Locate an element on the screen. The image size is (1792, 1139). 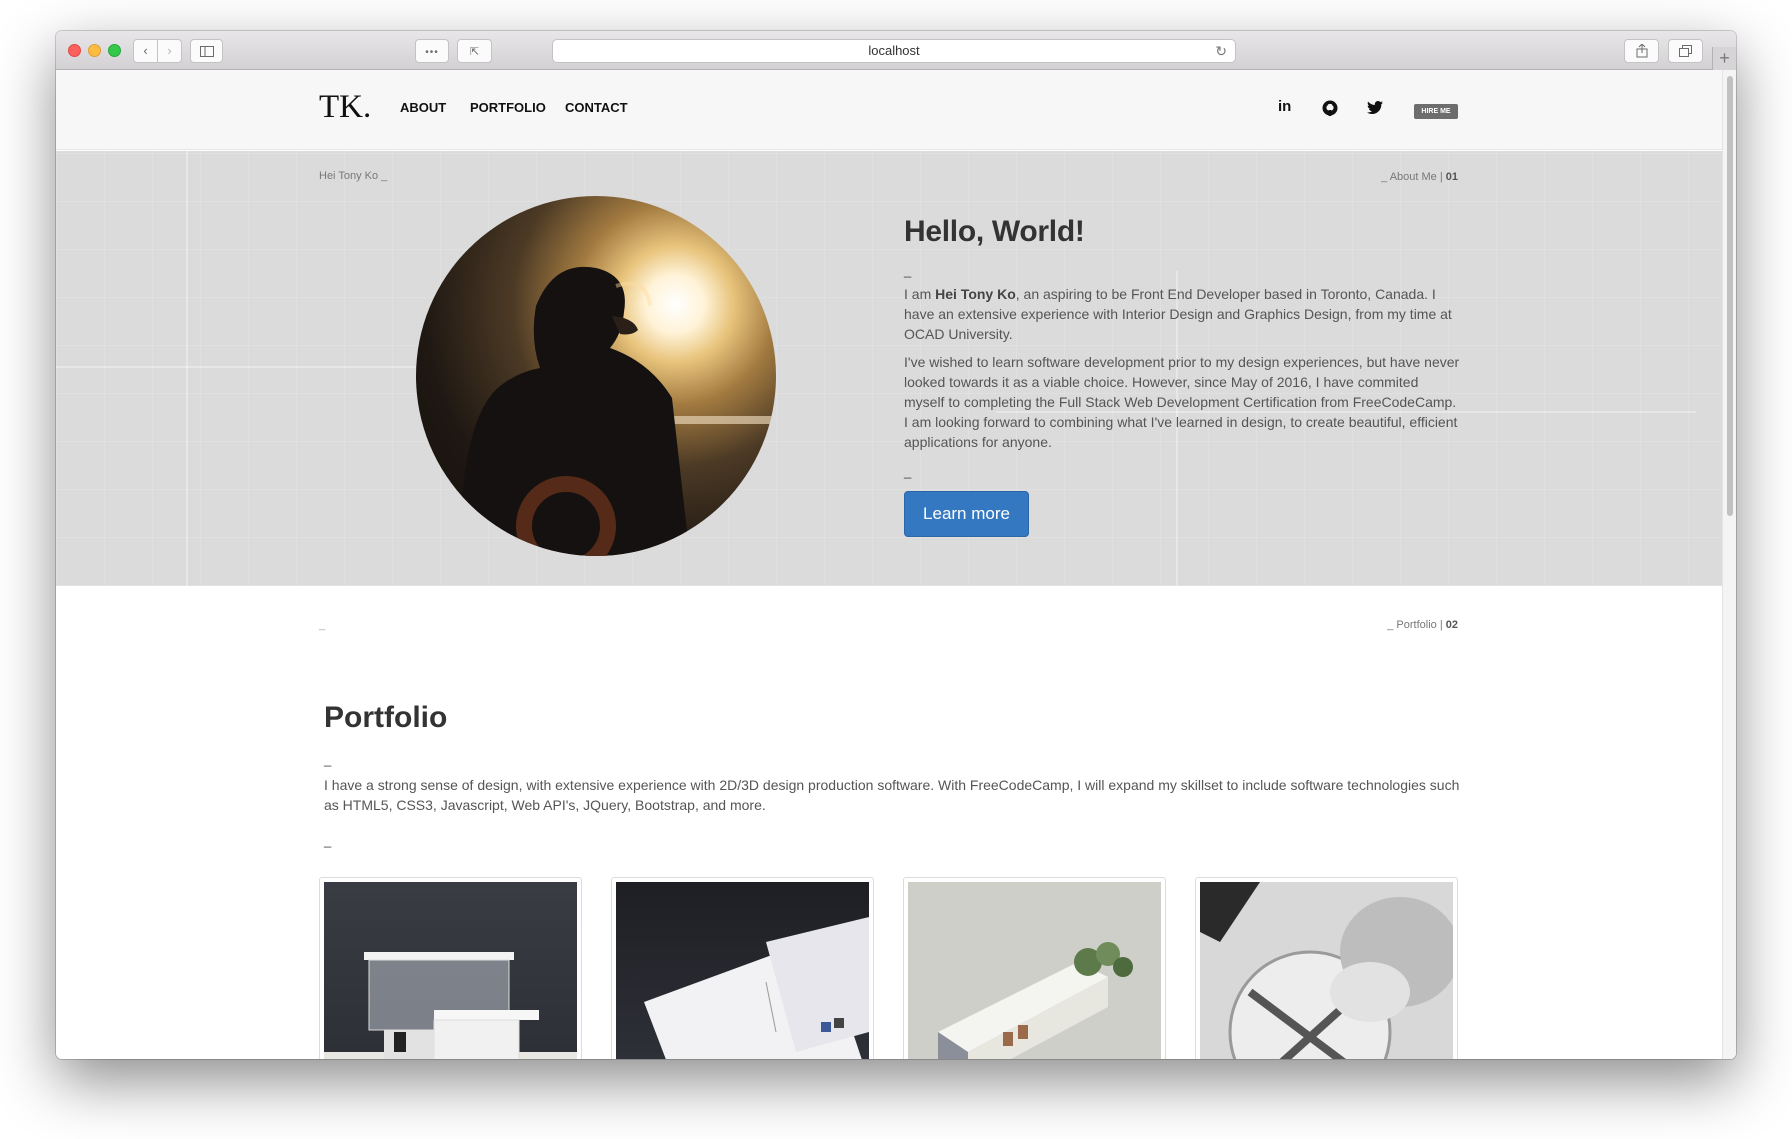
section-label: _ Portfolio | is located at coordinates (1416, 625).